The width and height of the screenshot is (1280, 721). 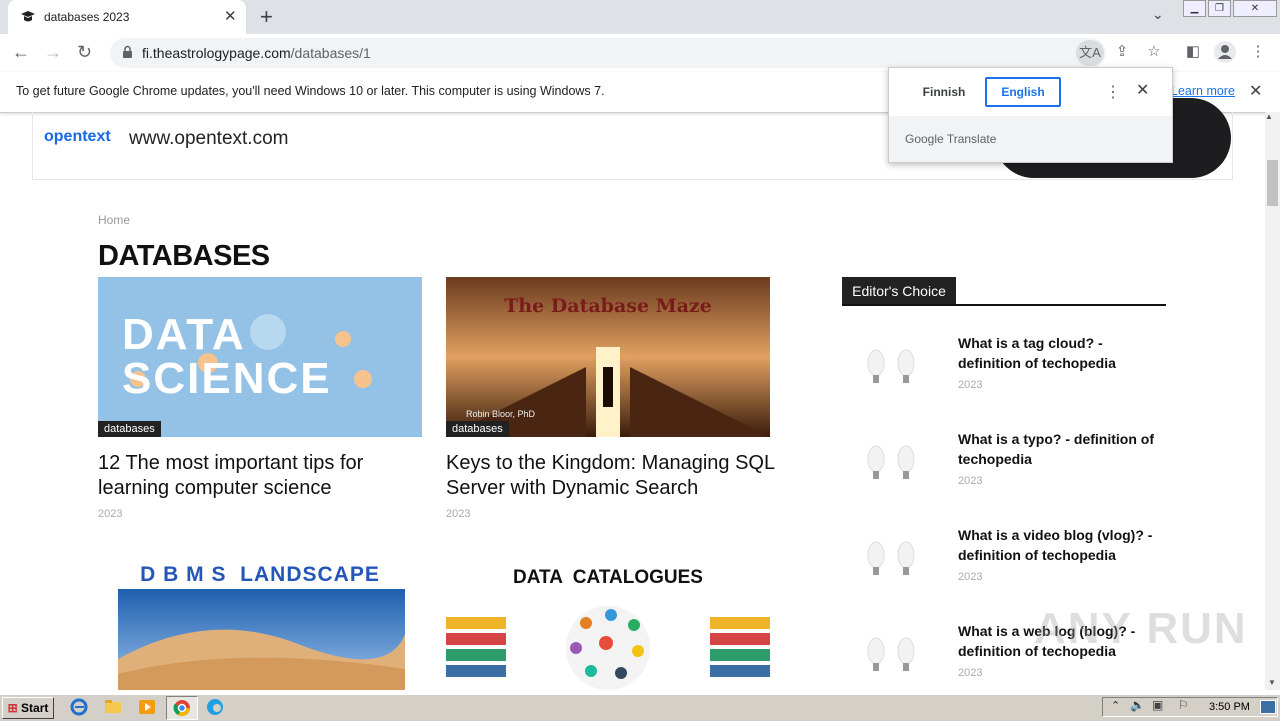 I want to click on taskbar-clock: 3:50 PM, so click(x=1229, y=707).